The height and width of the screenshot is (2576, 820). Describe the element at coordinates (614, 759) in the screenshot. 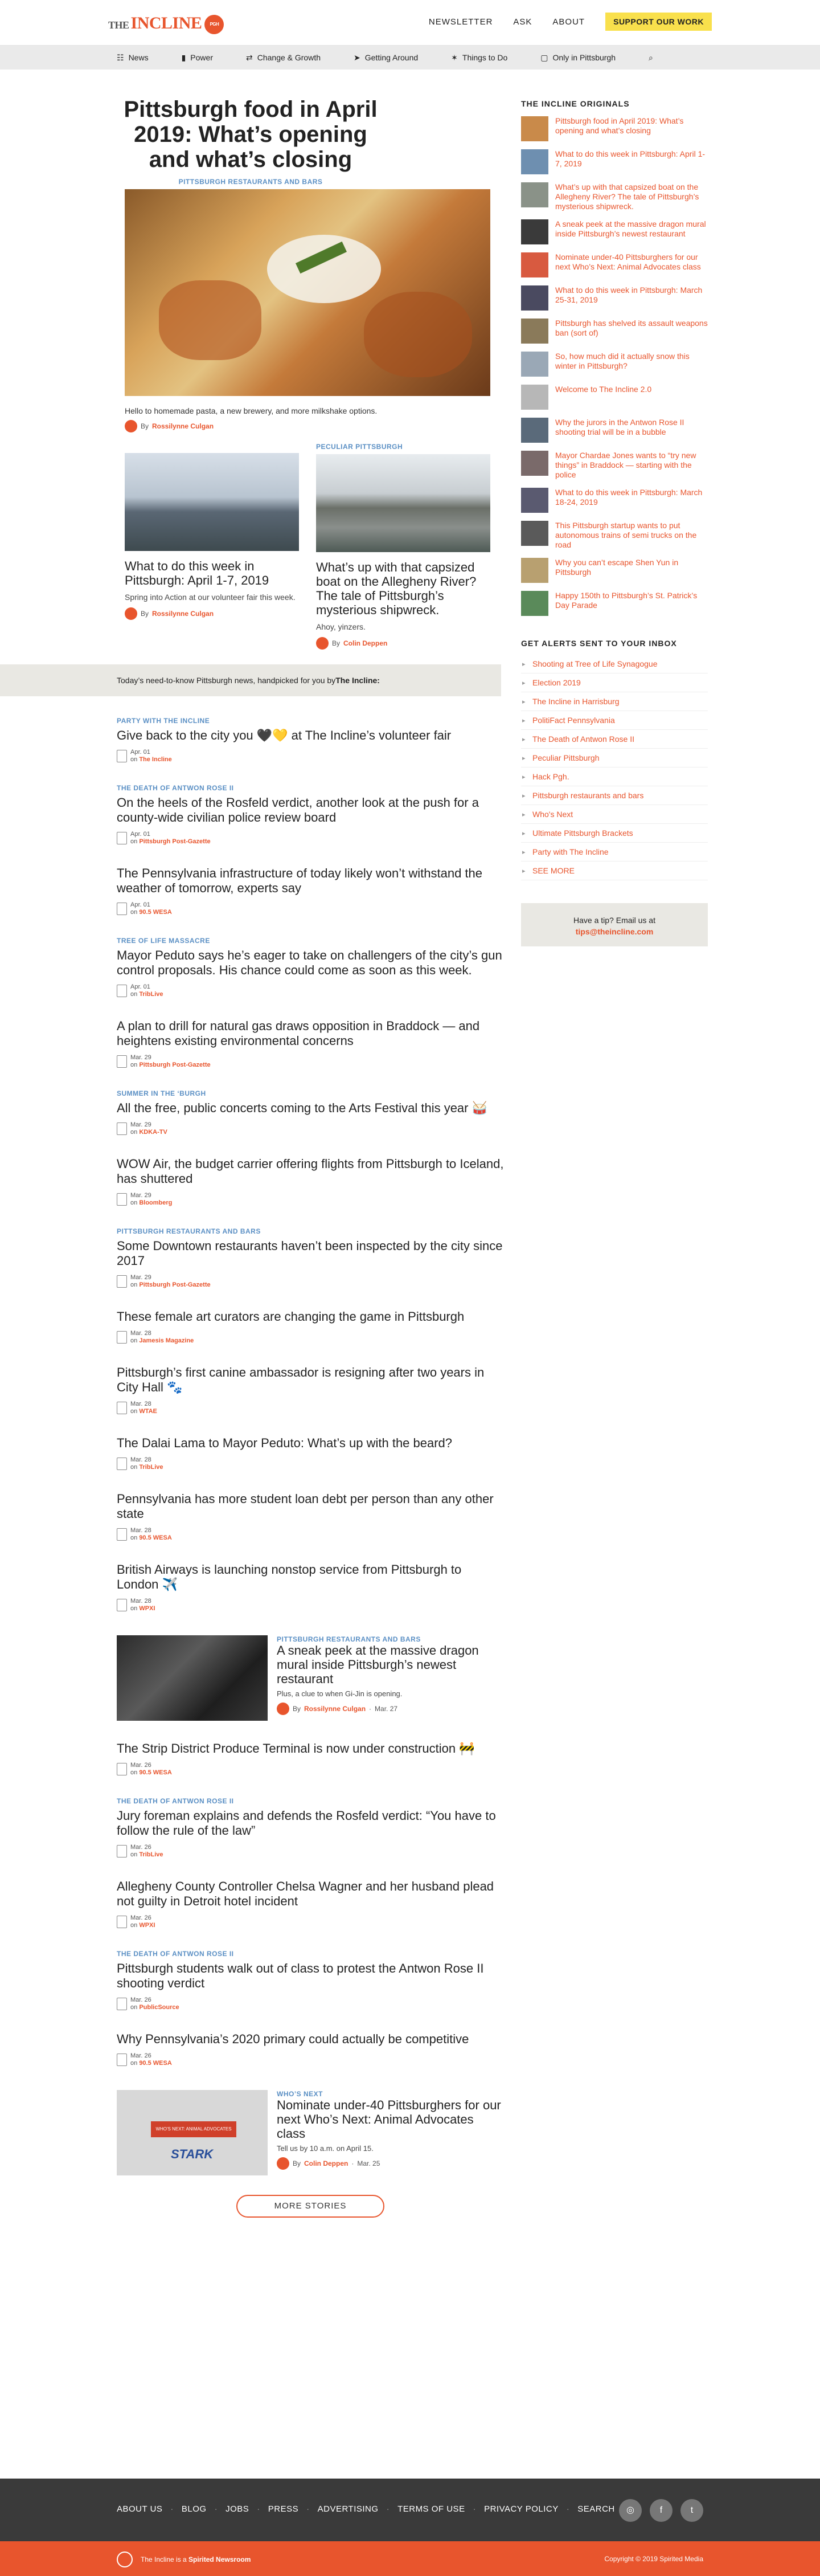

I see `alert-topic: Peculiar Pittsburgh` at that location.